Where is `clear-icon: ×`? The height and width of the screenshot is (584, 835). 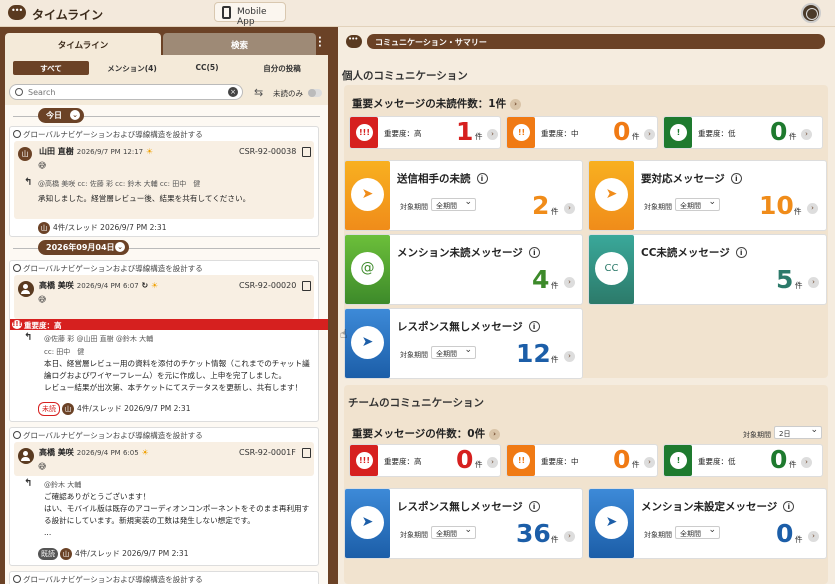 clear-icon: × is located at coordinates (233, 92).